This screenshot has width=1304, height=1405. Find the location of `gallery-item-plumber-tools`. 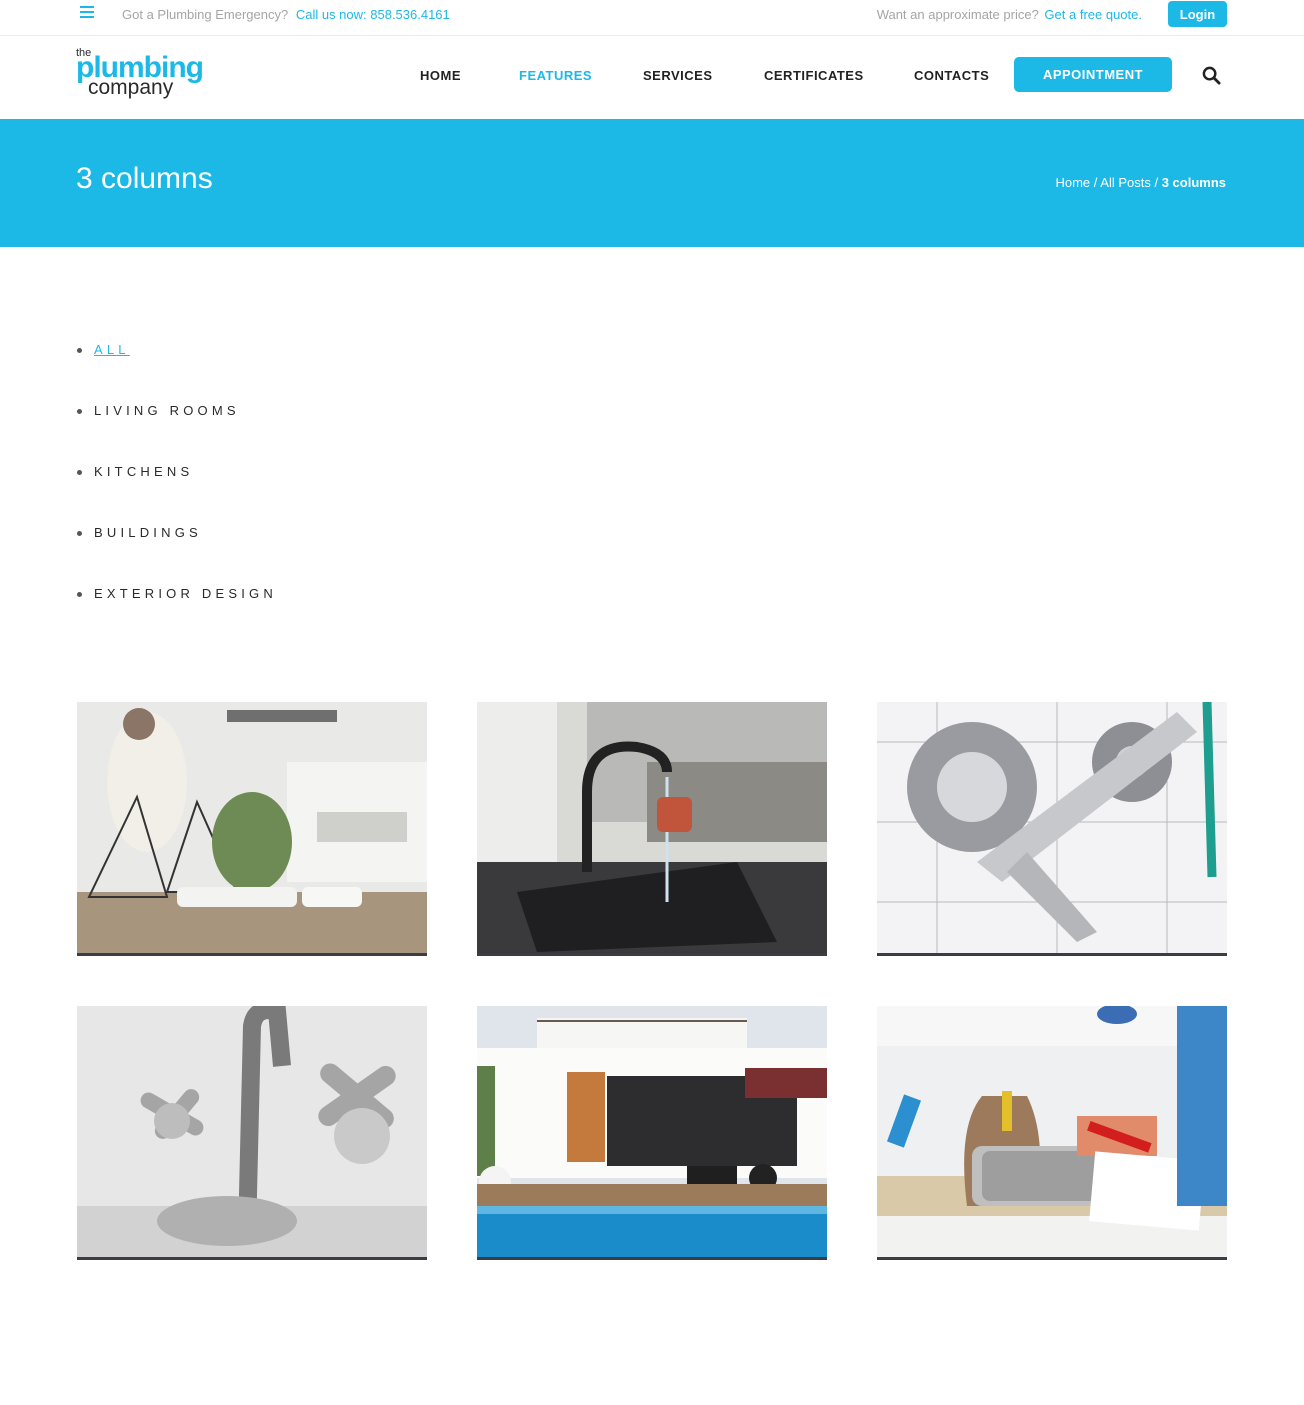

gallery-item-plumber-tools is located at coordinates (1052, 1133).